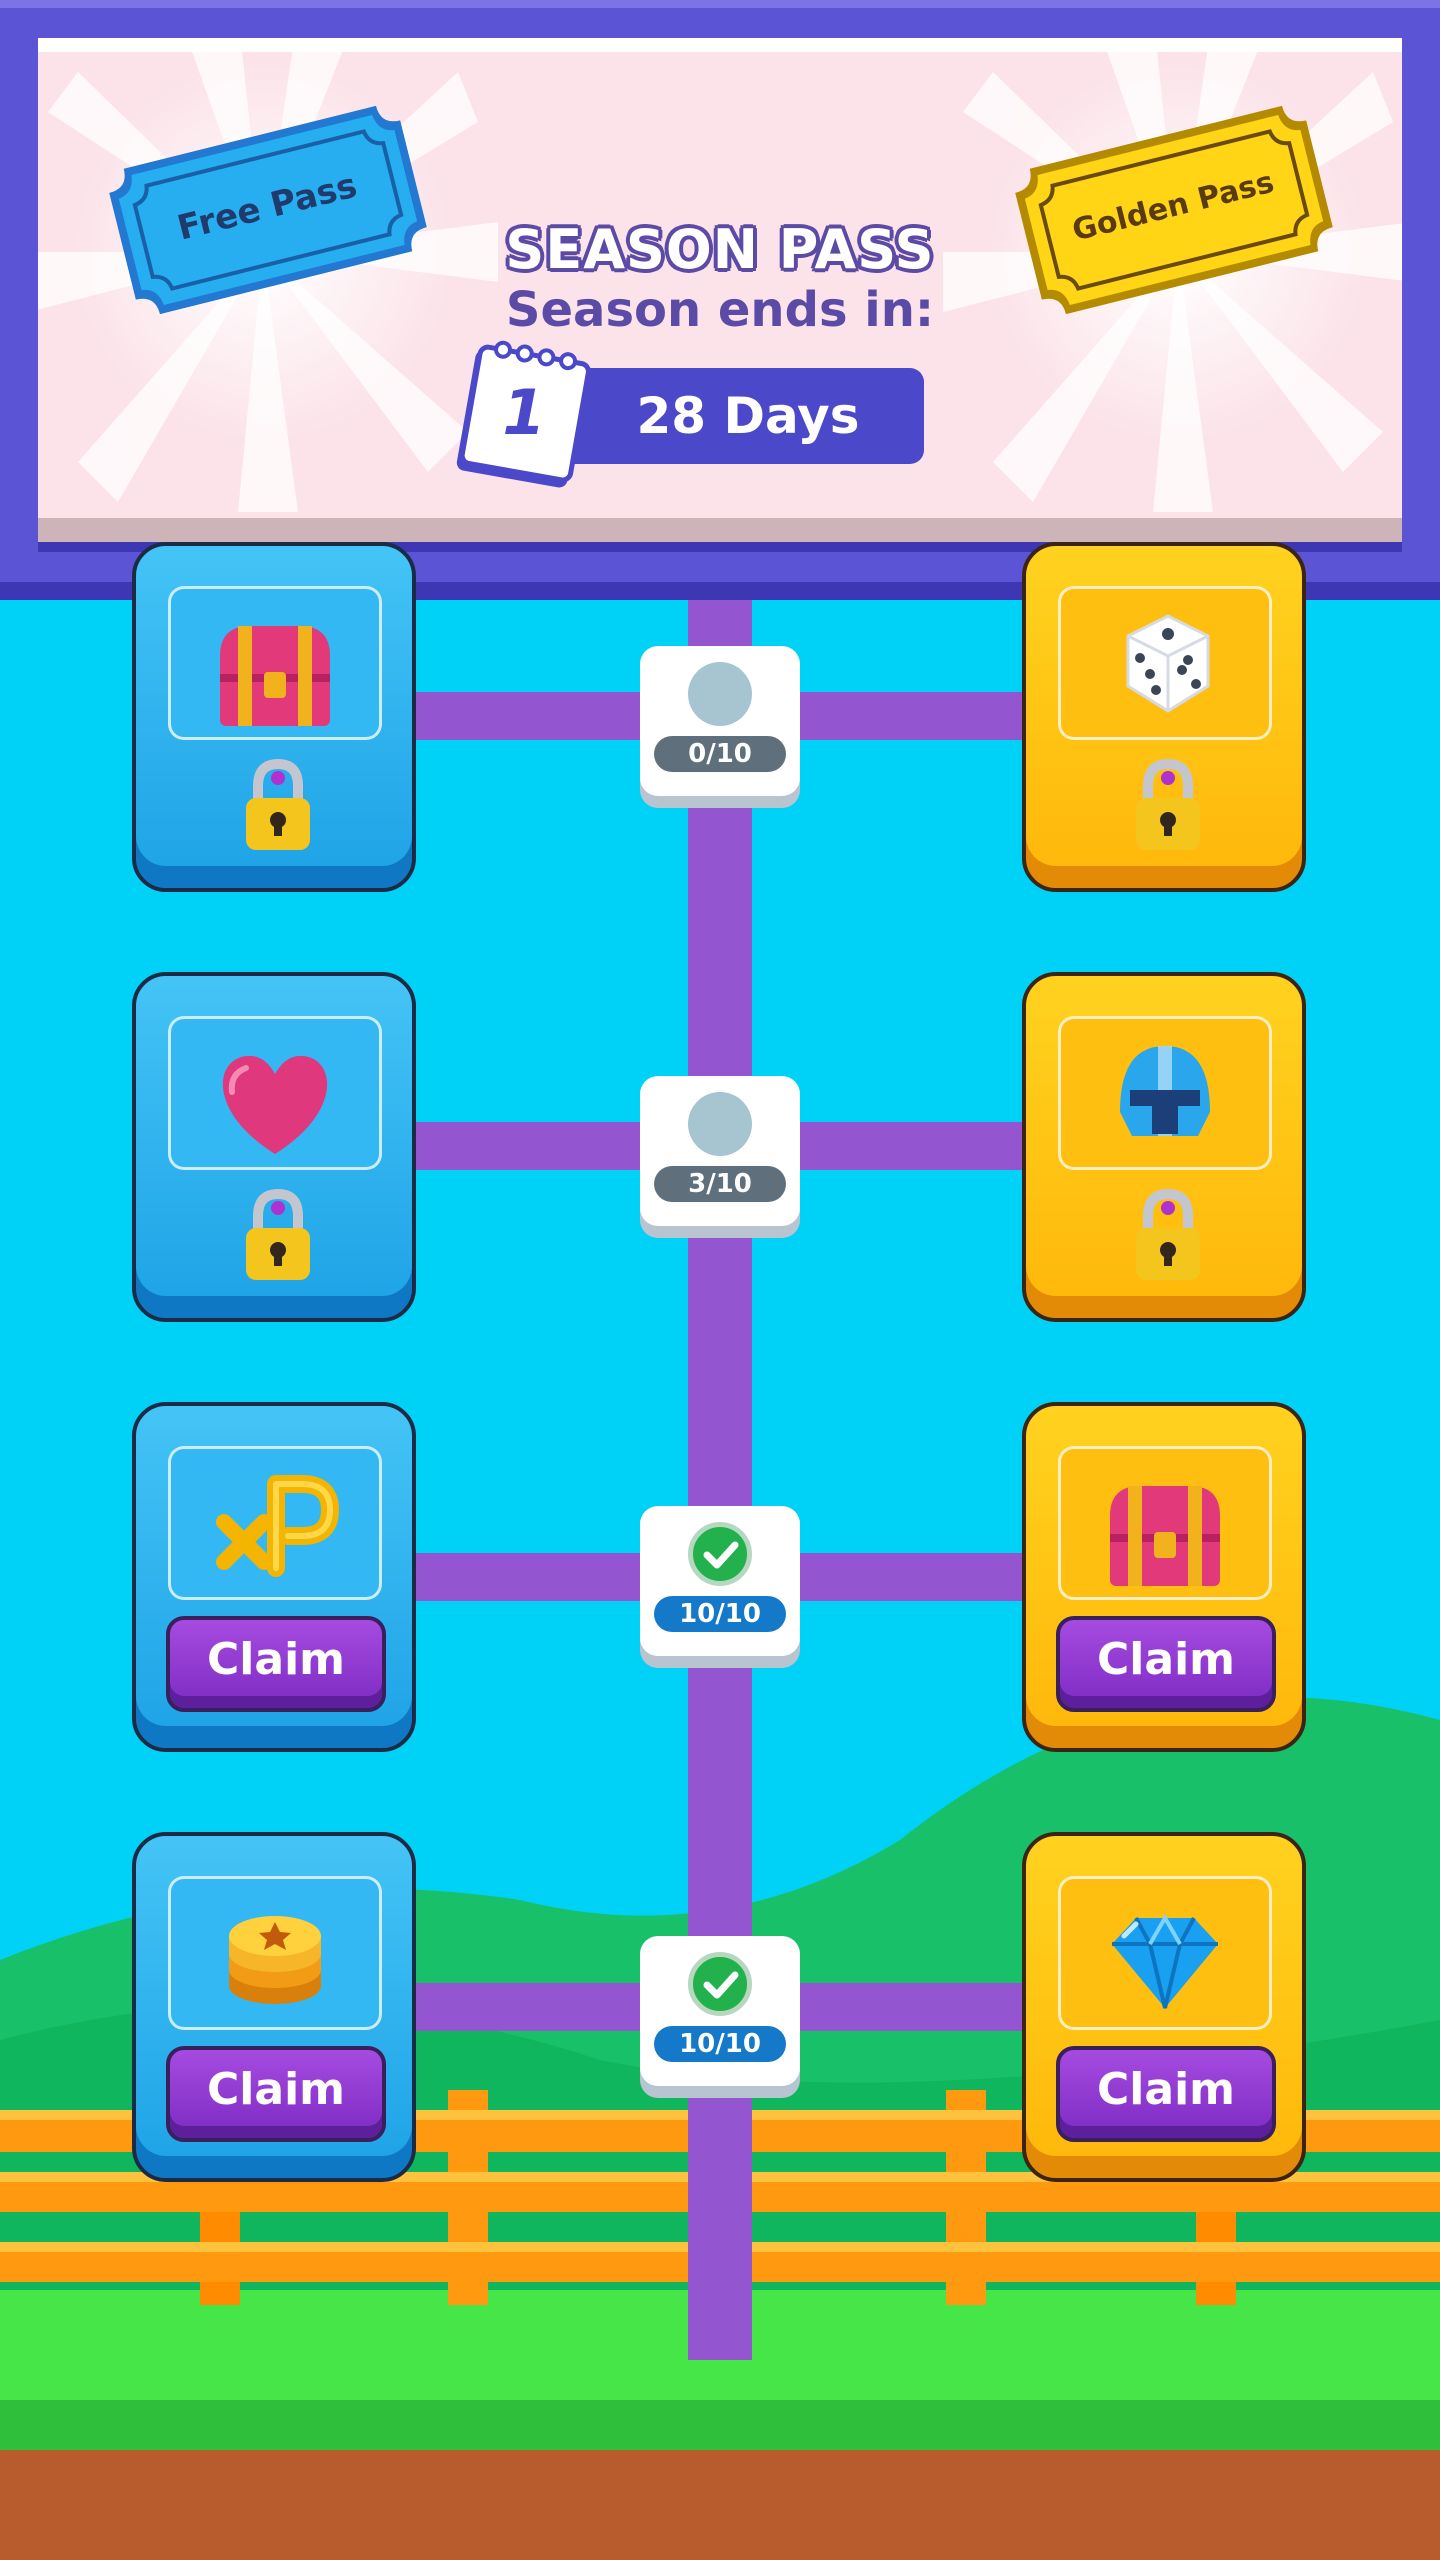 This screenshot has width=1440, height=2560. What do you see at coordinates (720, 310) in the screenshot?
I see `season-ends-label: Season ends in:` at bounding box center [720, 310].